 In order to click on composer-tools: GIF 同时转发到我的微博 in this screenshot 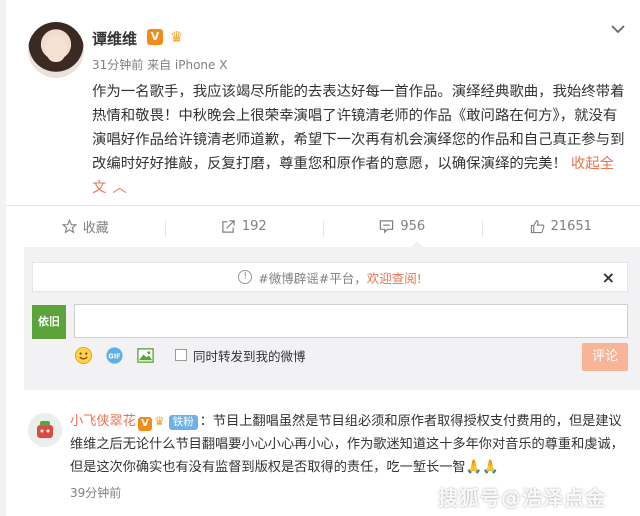, I will do `click(190, 355)`.